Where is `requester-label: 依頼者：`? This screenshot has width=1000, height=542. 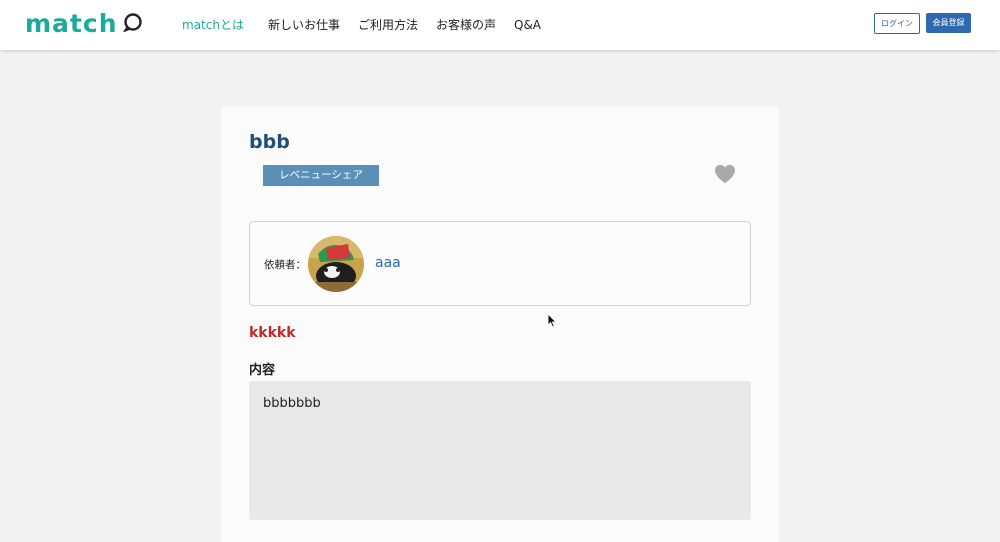 requester-label: 依頼者： is located at coordinates (285, 265).